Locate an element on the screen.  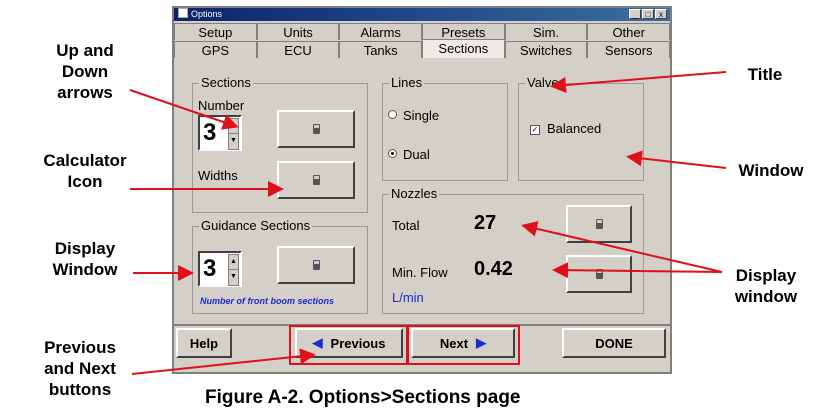
annotation-previous-next: Previous and Next buttons is located at coordinates (80, 368).